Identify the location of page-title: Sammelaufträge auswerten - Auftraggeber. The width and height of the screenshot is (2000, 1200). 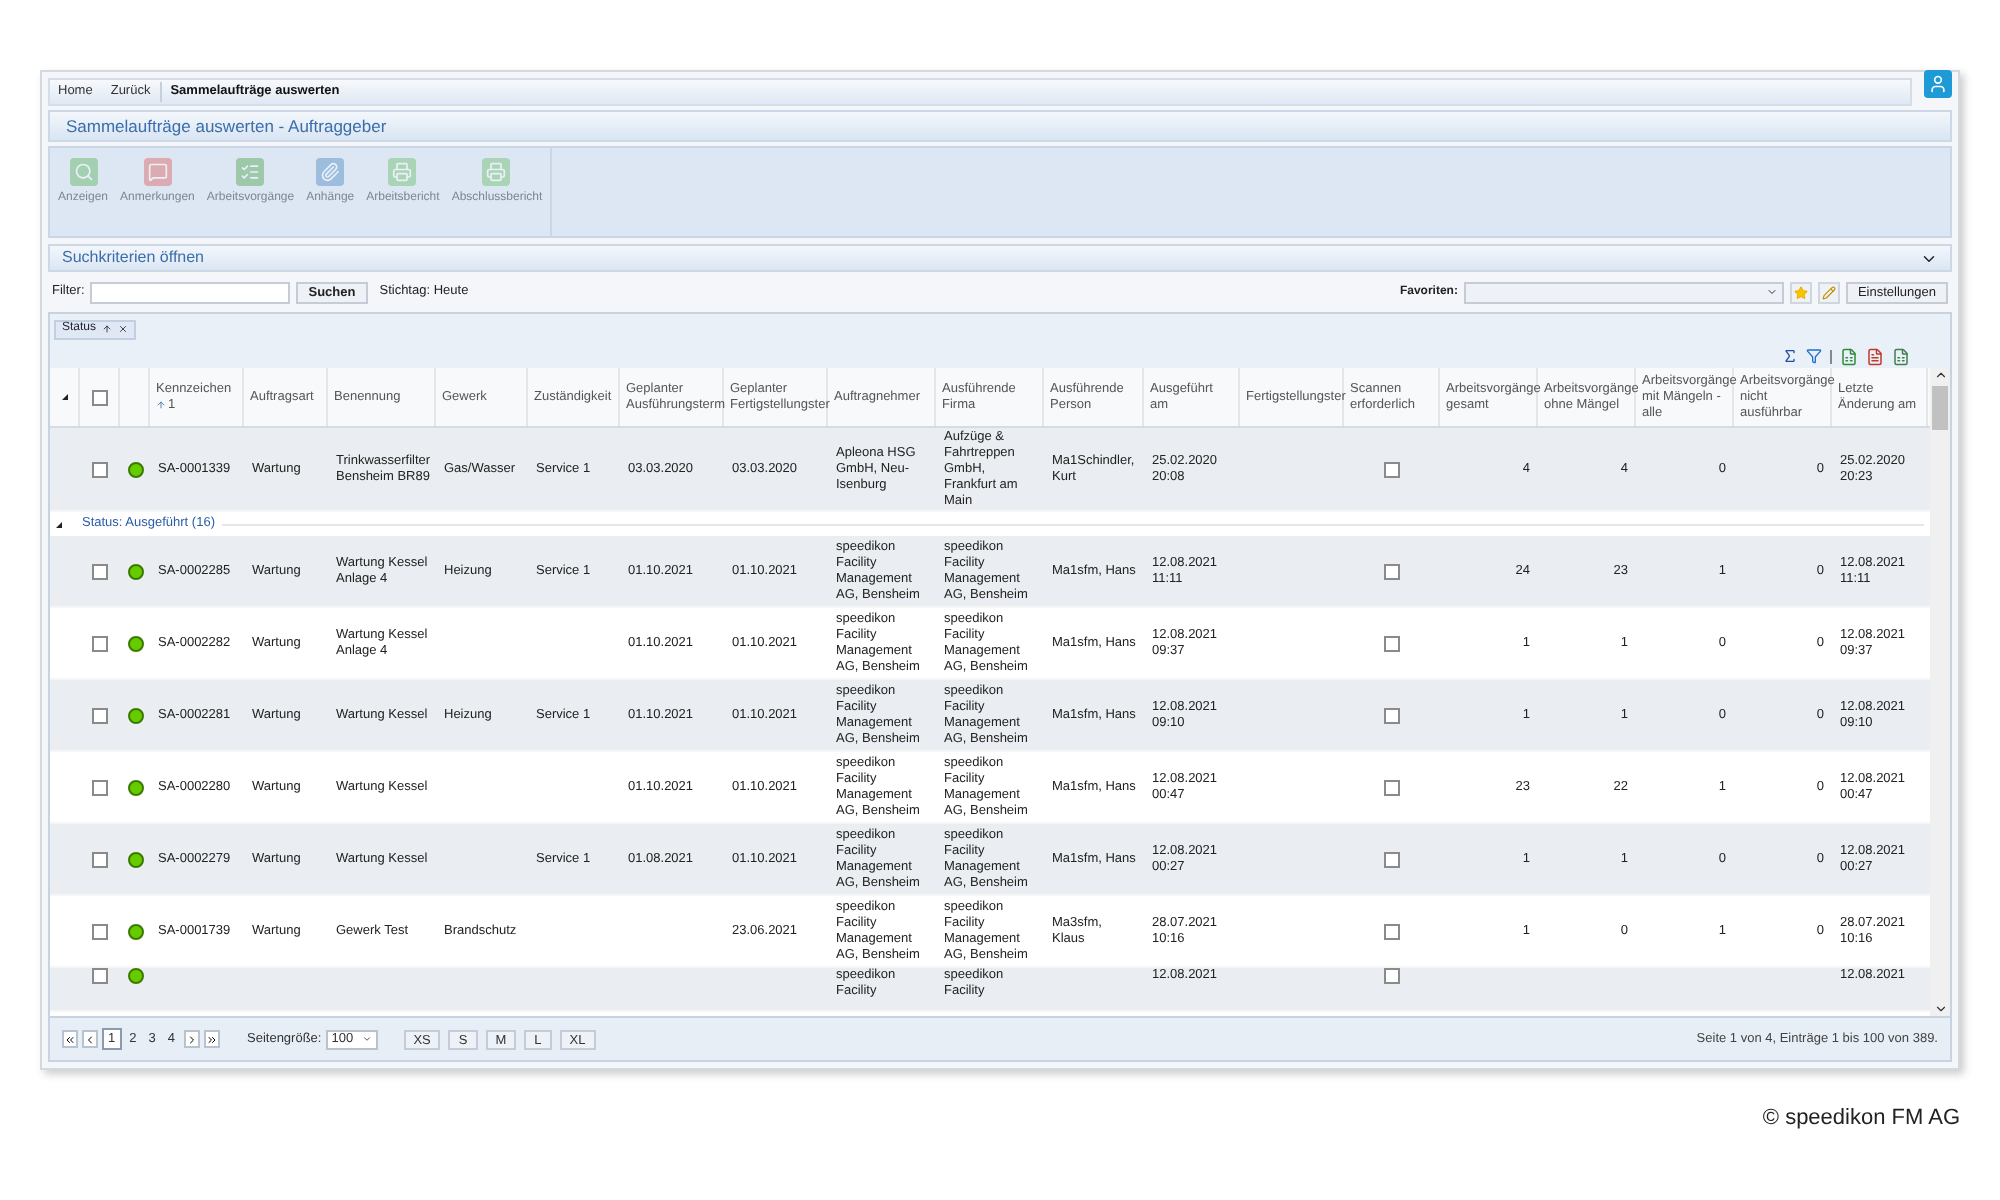
(226, 126).